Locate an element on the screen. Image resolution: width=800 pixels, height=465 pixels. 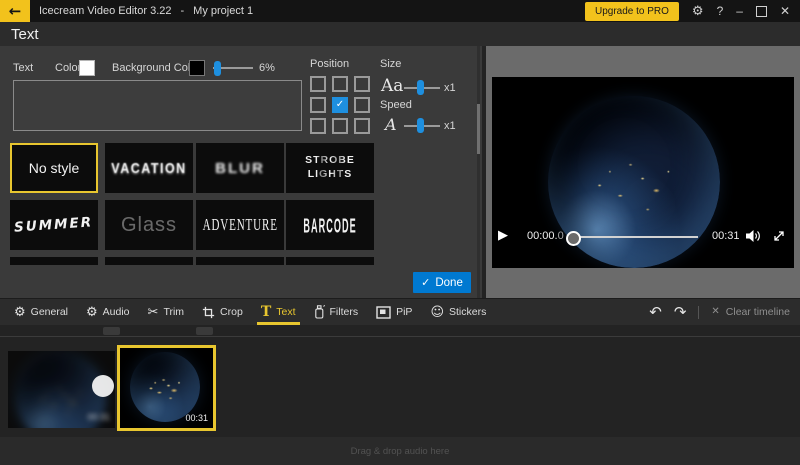
style-tile-adventure: ADVENTURE is located at coordinates (240, 225).